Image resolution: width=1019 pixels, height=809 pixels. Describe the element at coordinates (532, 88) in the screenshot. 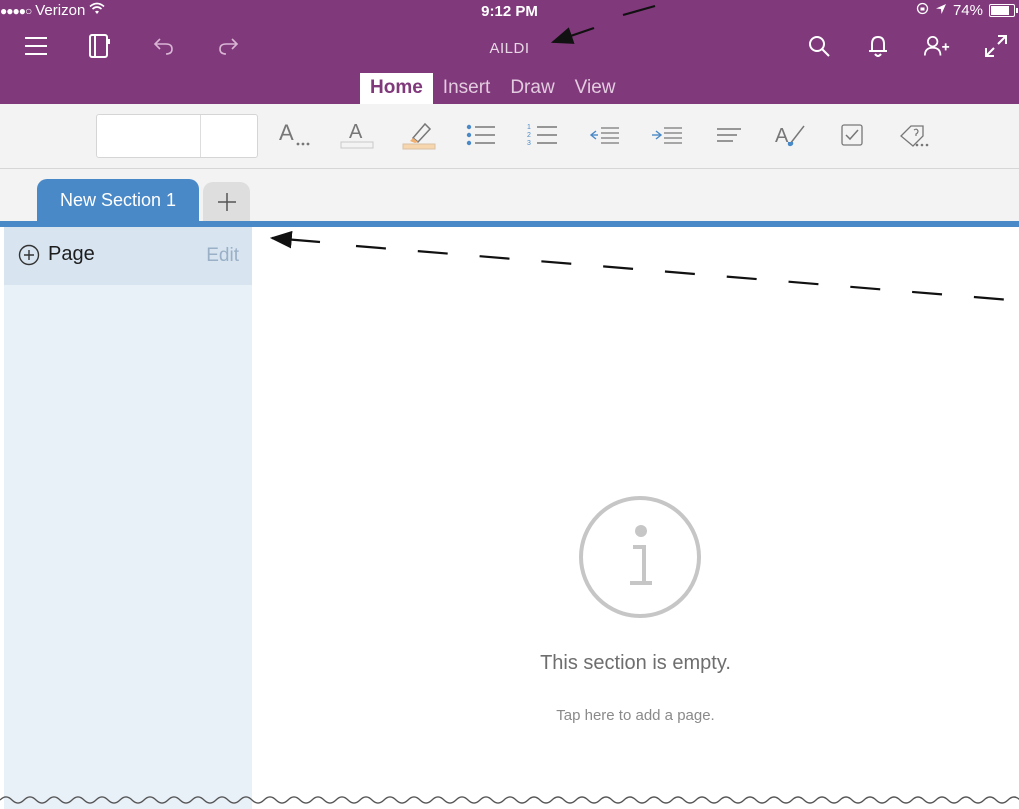

I see `tab-draw: Draw` at that location.